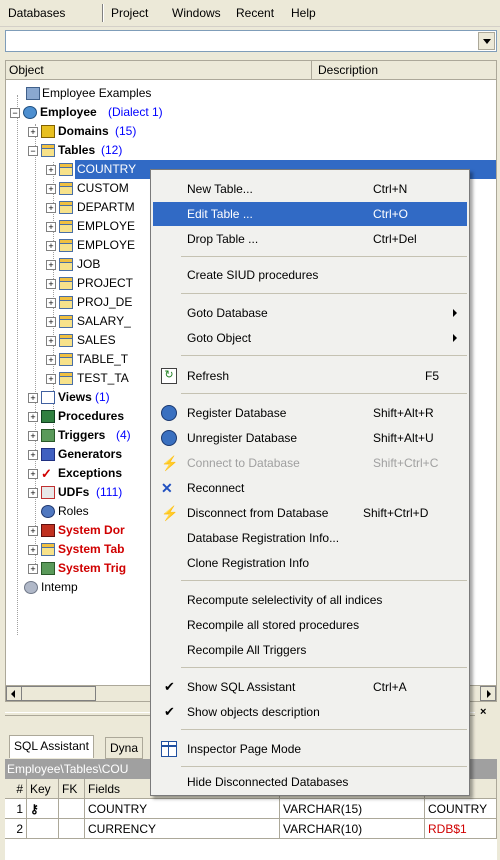  I want to click on menu-windows: Windows, so click(196, 13).